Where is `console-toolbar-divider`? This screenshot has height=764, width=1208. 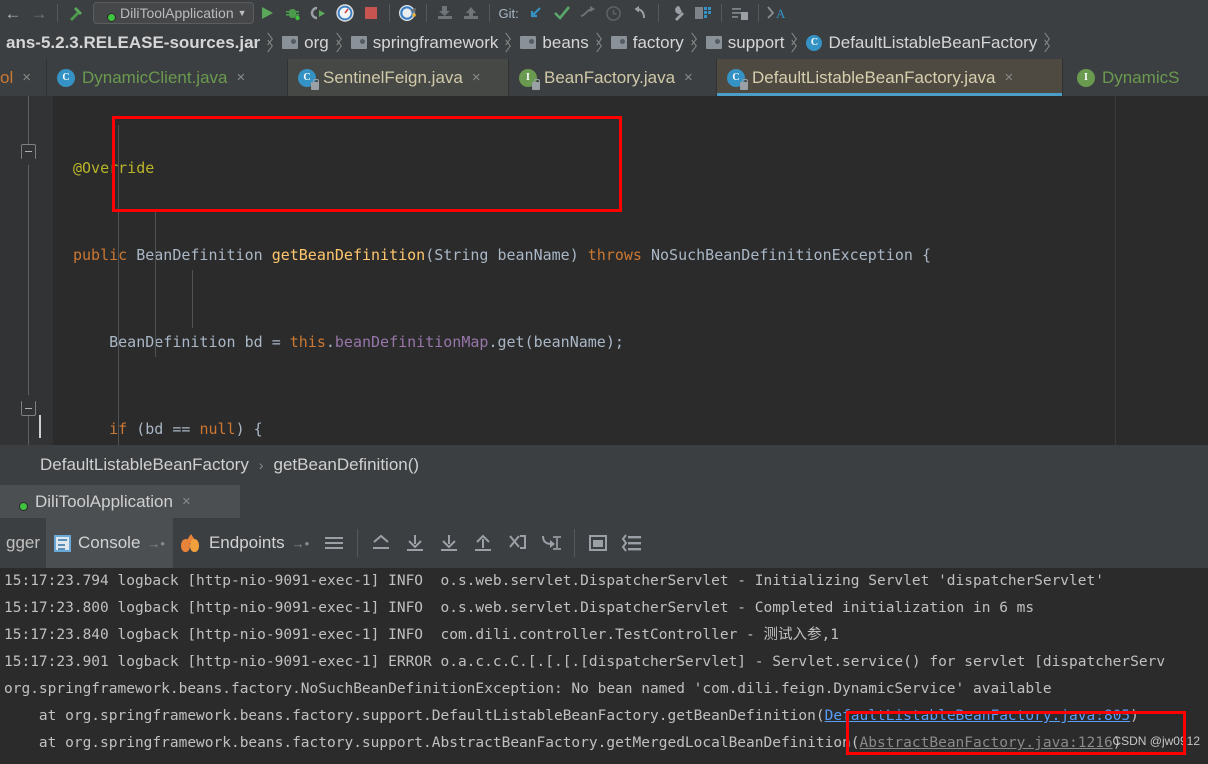
console-toolbar-divider is located at coordinates (358, 543).